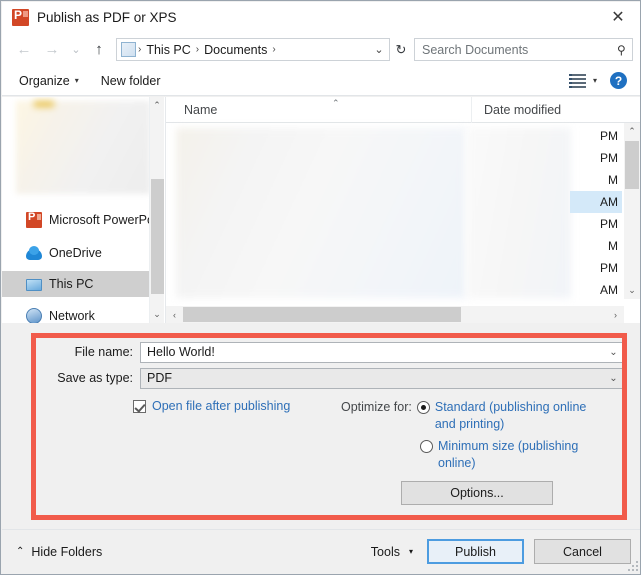 The image size is (641, 575). What do you see at coordinates (615, 315) in the screenshot?
I see `scroll-right-icon: ›` at bounding box center [615, 315].